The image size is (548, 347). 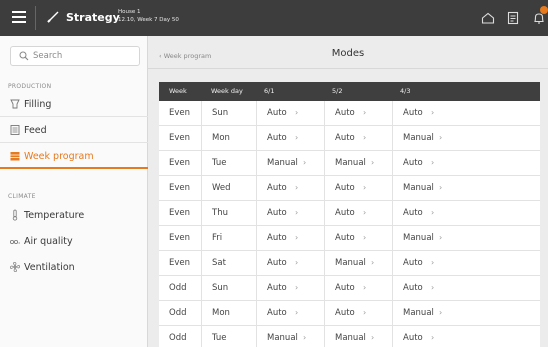 What do you see at coordinates (178, 313) in the screenshot?
I see `week-cell-value: Odd` at bounding box center [178, 313].